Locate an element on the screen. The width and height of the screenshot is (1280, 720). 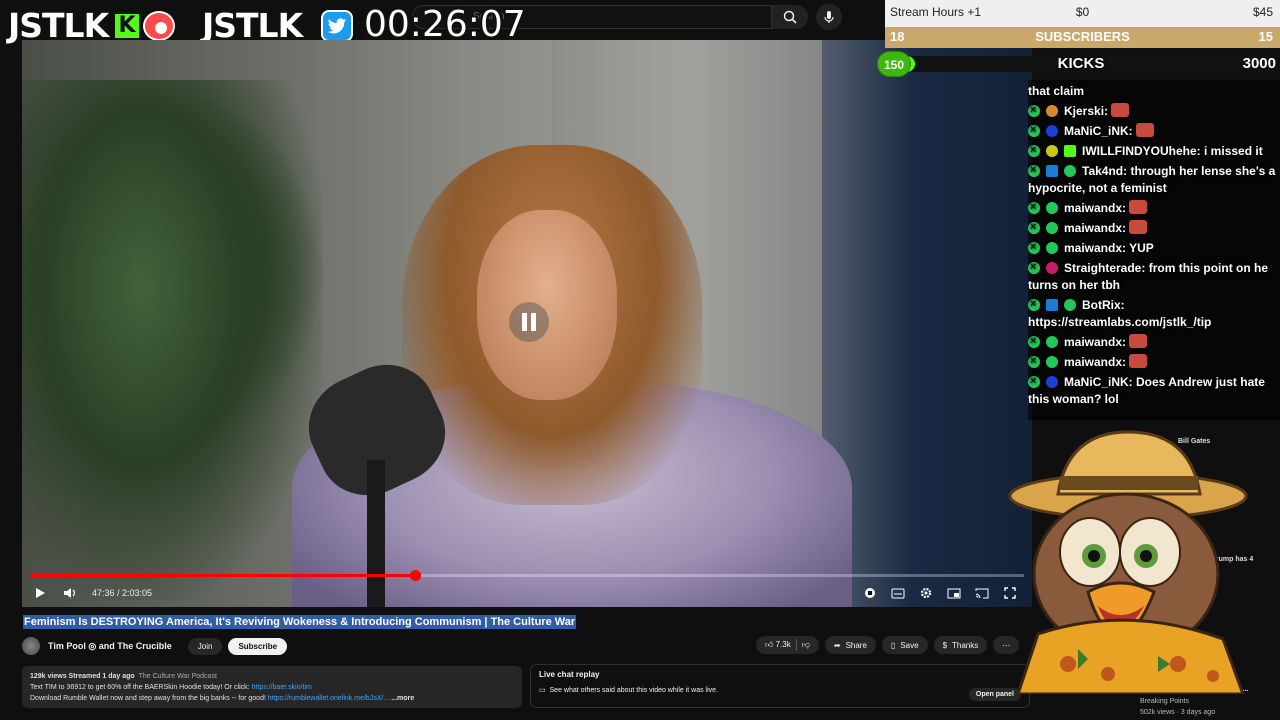
autoplay-icon is located at coordinates (870, 593).